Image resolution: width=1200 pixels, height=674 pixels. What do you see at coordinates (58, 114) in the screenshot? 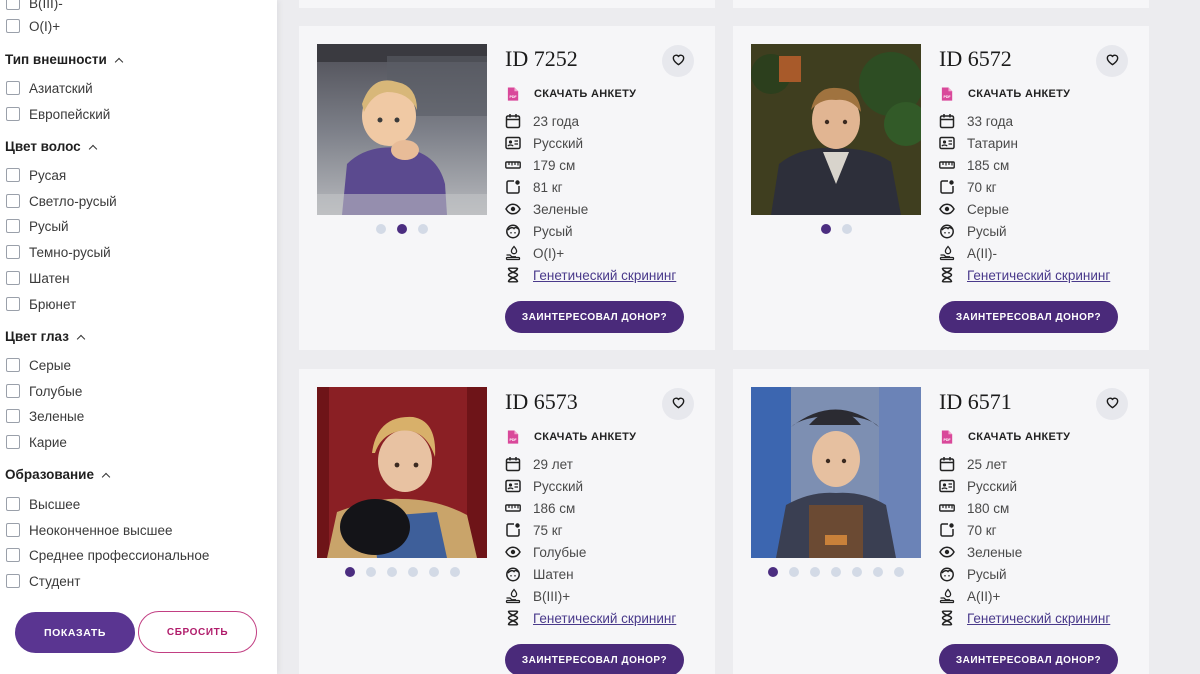
I see `filter-checkbox-option: Европейский` at bounding box center [58, 114].